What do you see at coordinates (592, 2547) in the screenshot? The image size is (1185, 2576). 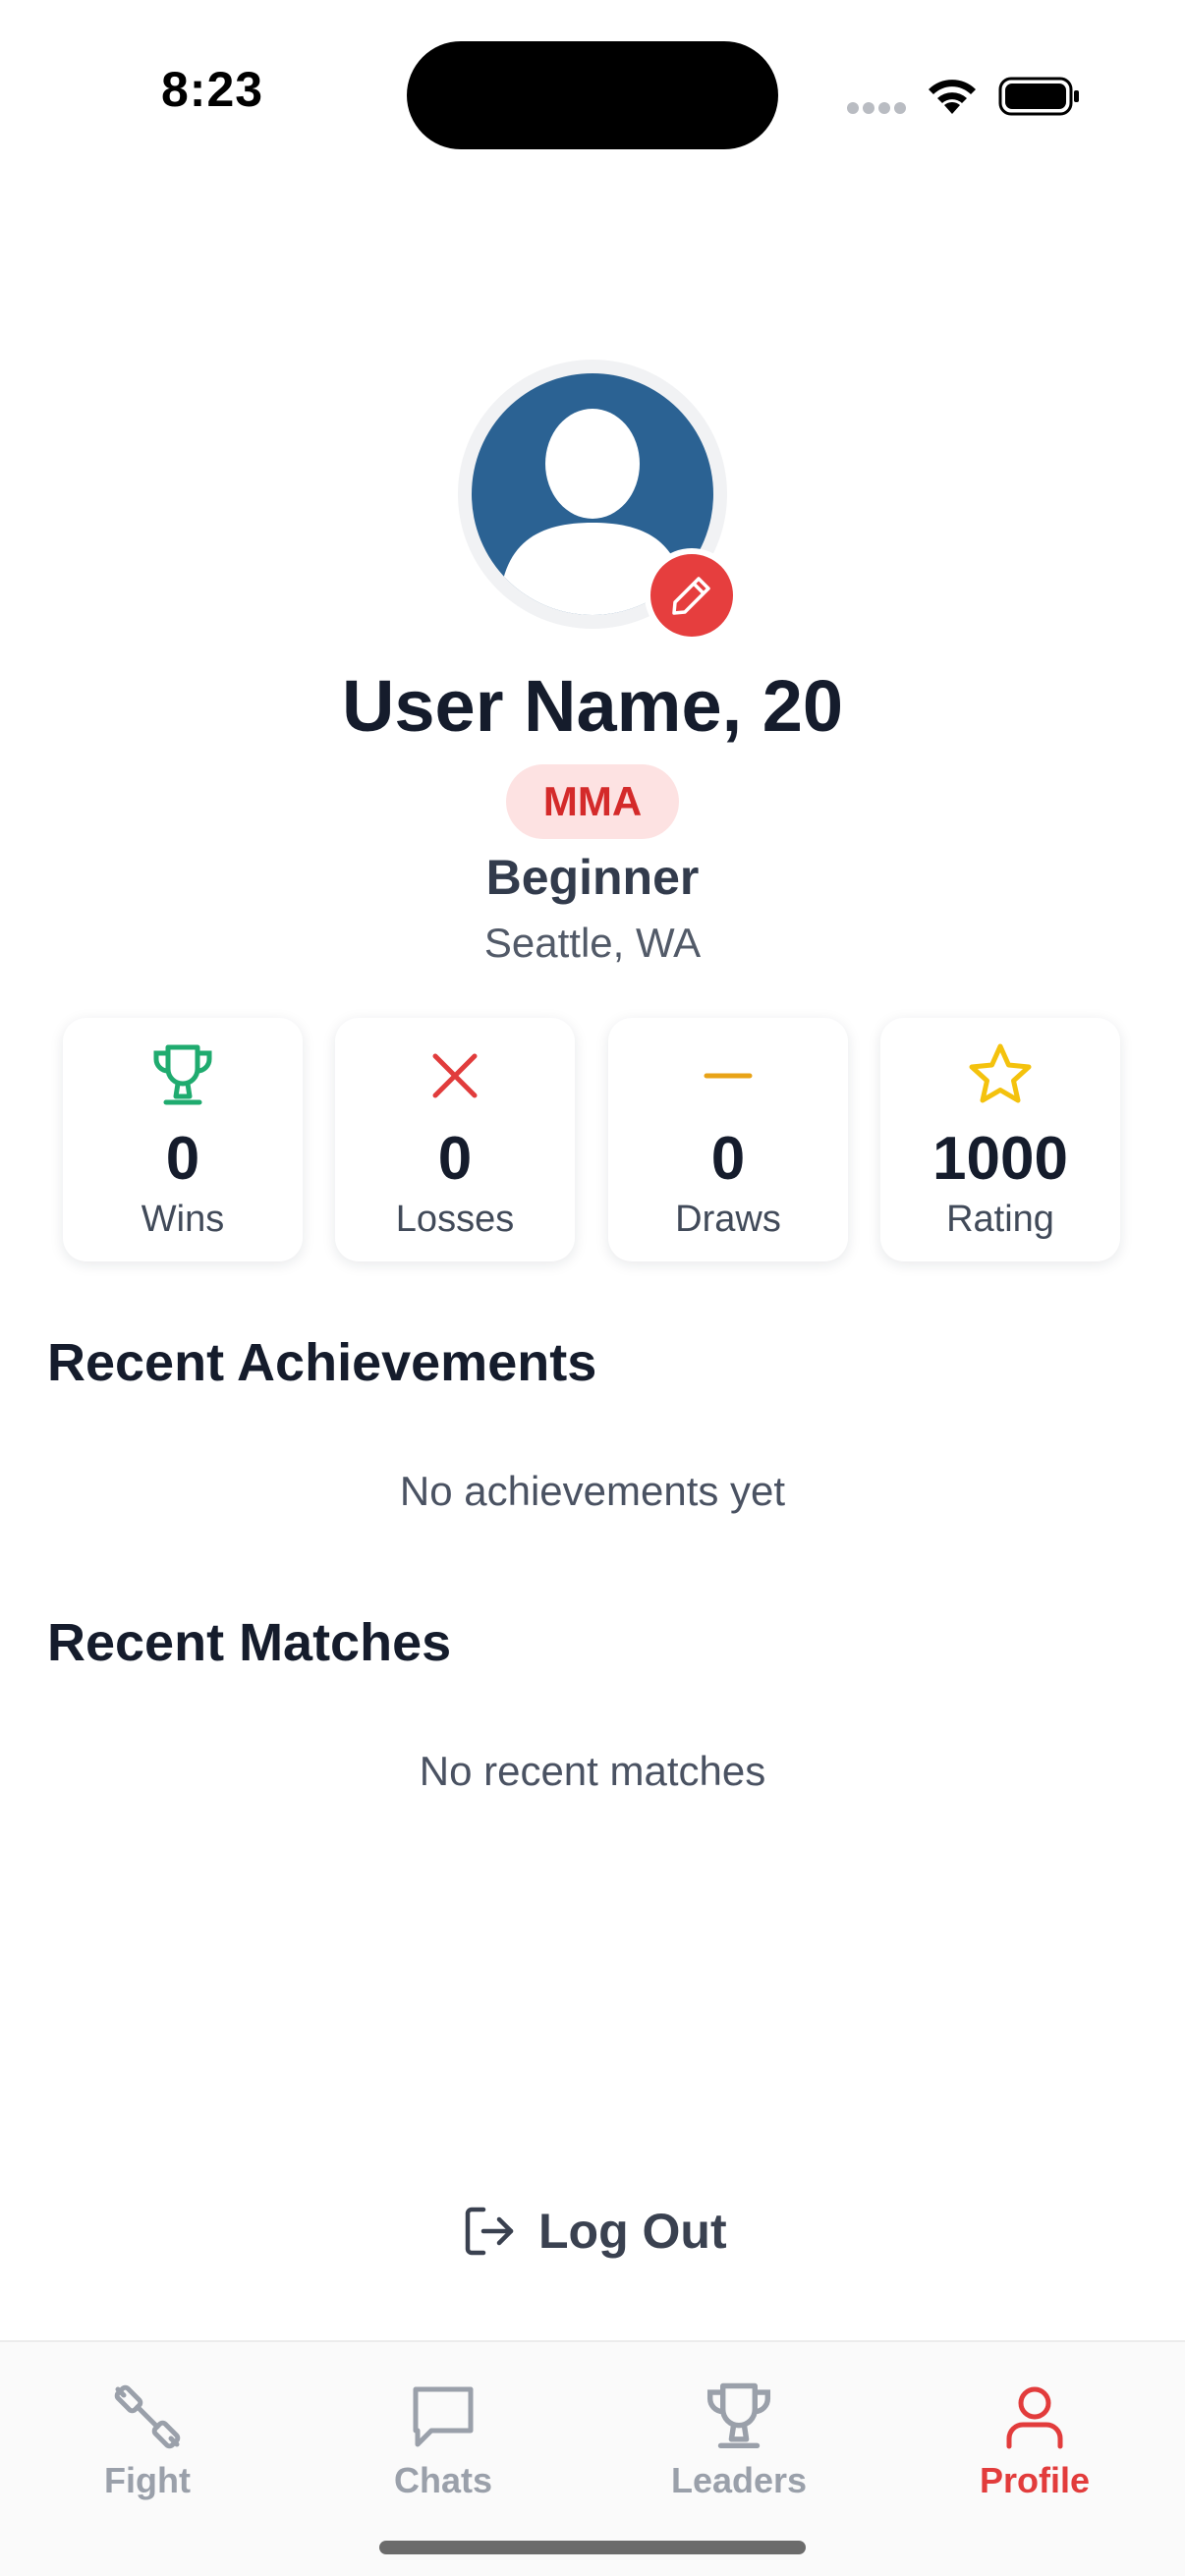 I see `home-indicator` at bounding box center [592, 2547].